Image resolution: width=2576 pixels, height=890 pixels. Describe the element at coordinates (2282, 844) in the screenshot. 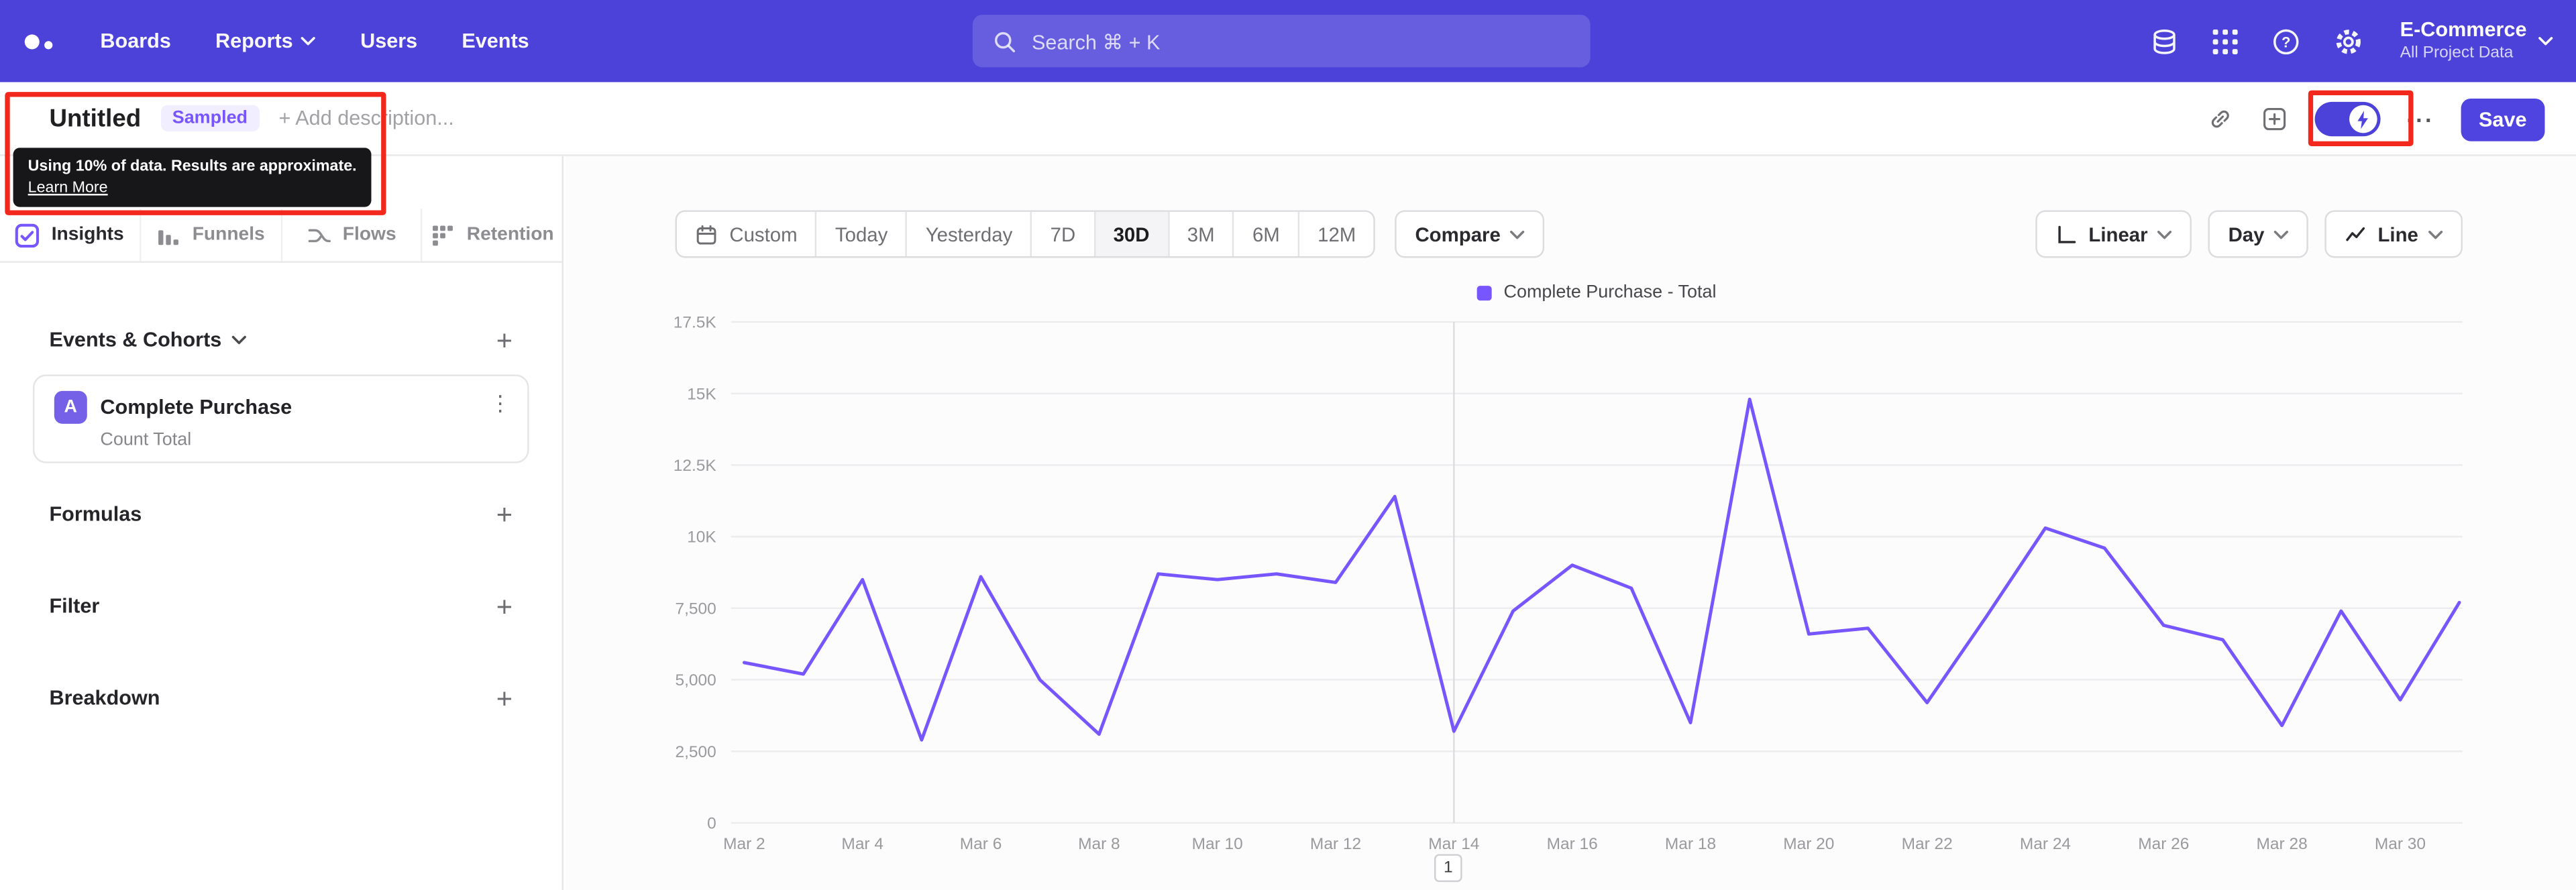

I see `x-tick-label: Mar 28` at that location.